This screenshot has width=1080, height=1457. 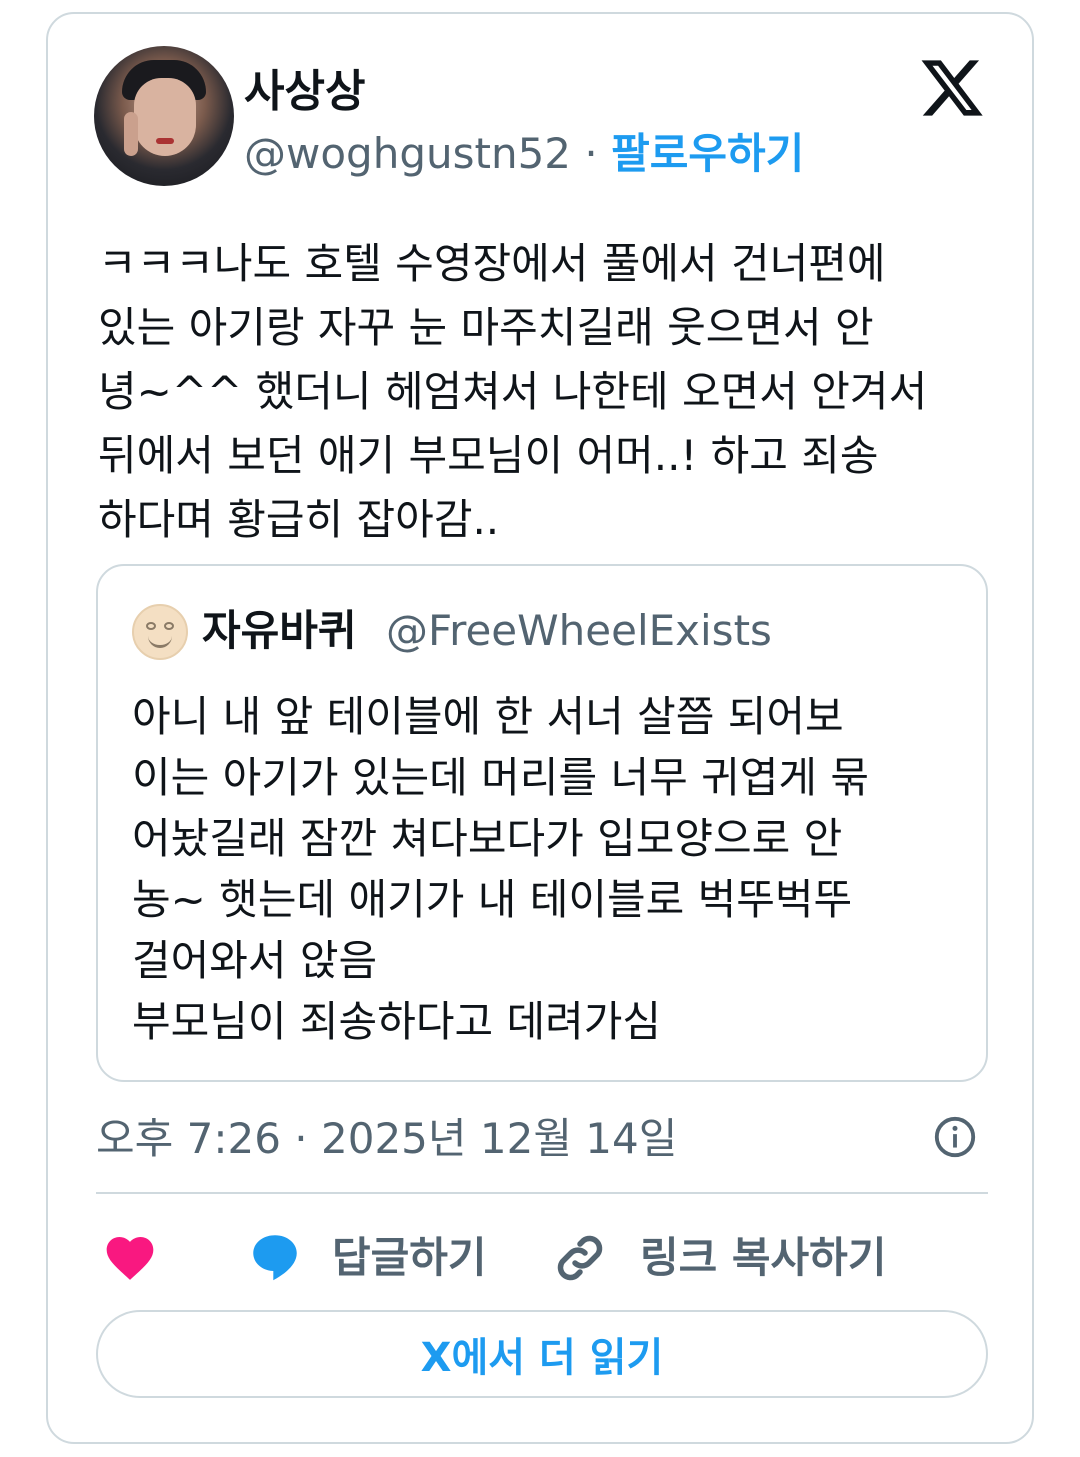 What do you see at coordinates (580, 1258) in the screenshot?
I see `link-icon` at bounding box center [580, 1258].